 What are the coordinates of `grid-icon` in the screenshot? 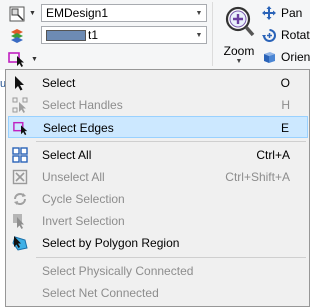 It's located at (20, 155).